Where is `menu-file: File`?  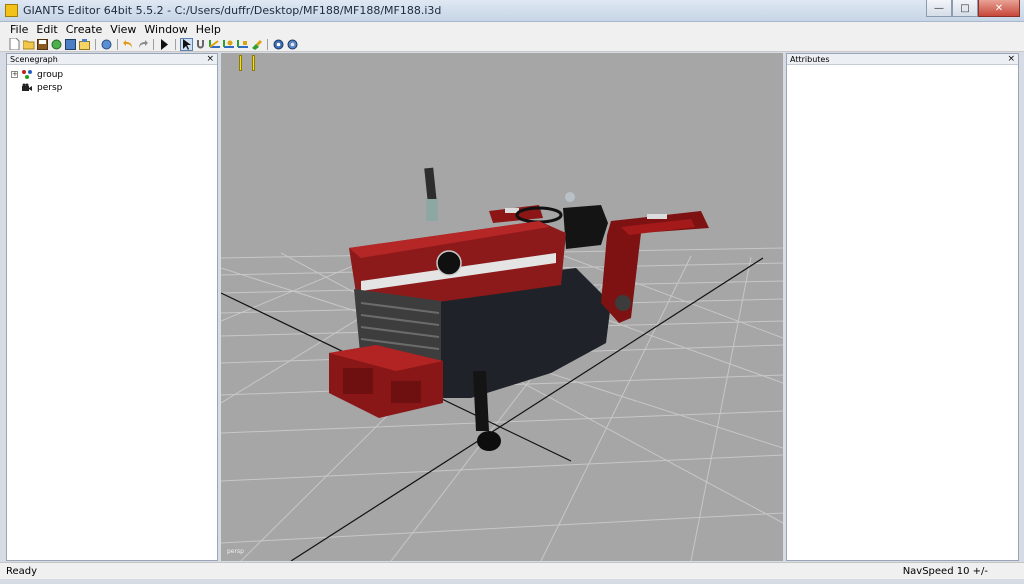
menu-file: File is located at coordinates (19, 29).